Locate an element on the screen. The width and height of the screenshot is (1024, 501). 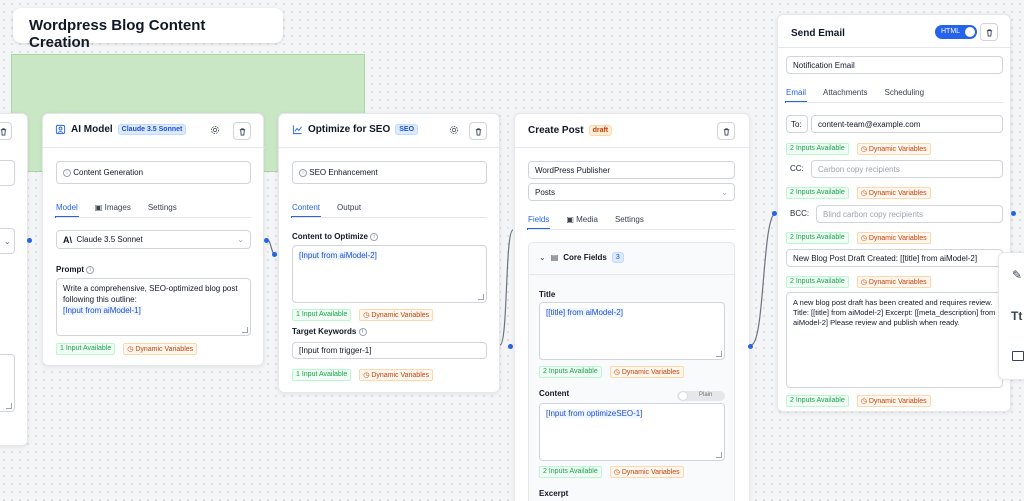
email-name-field: Notification Email is located at coordinates (894, 65).